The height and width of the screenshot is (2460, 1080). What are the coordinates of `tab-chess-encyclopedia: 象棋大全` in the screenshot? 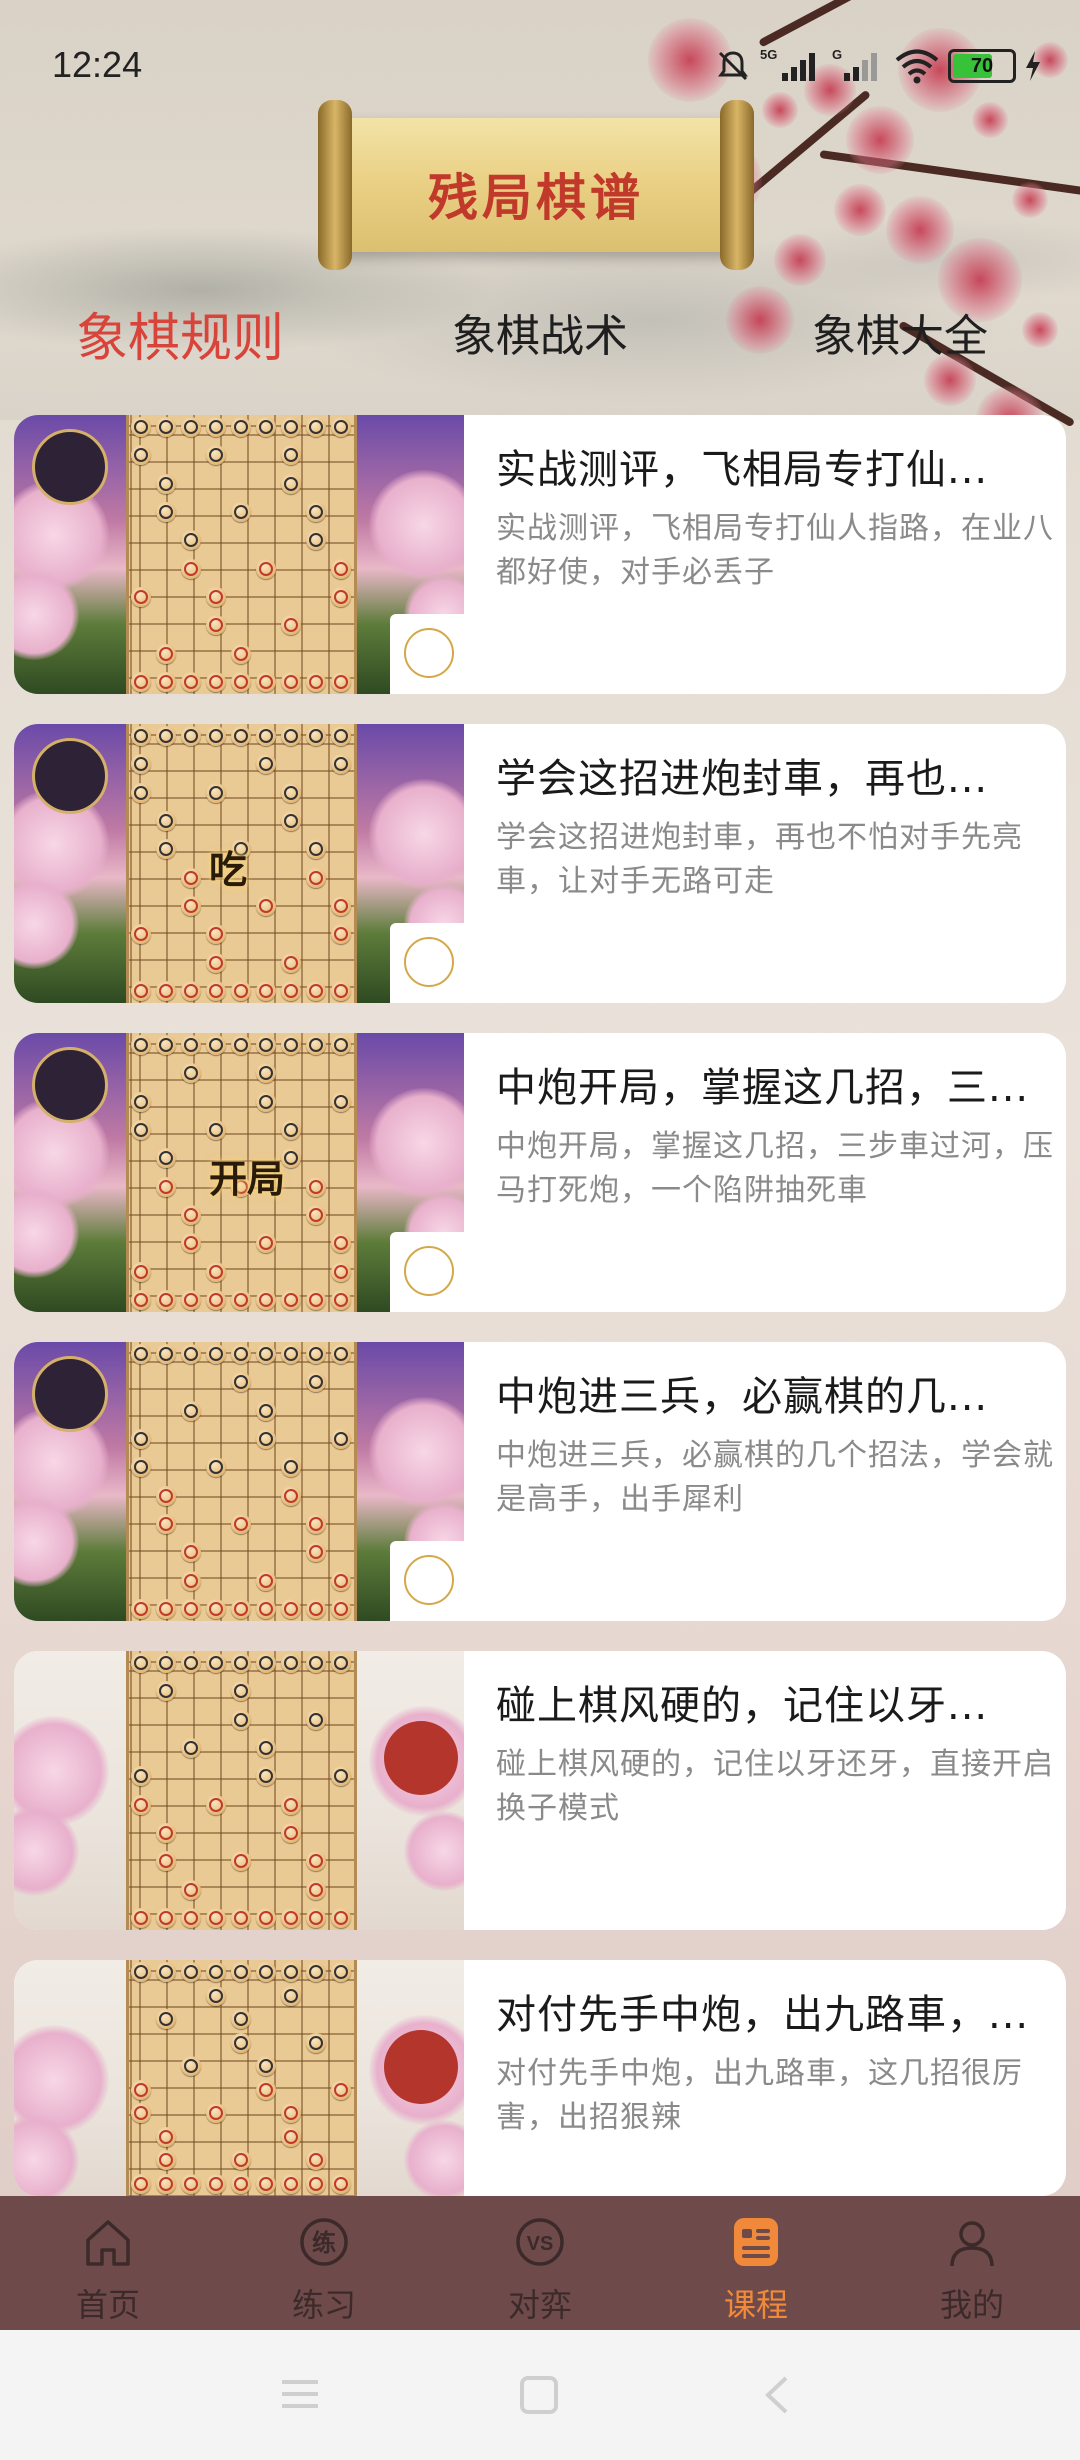 It's located at (900, 332).